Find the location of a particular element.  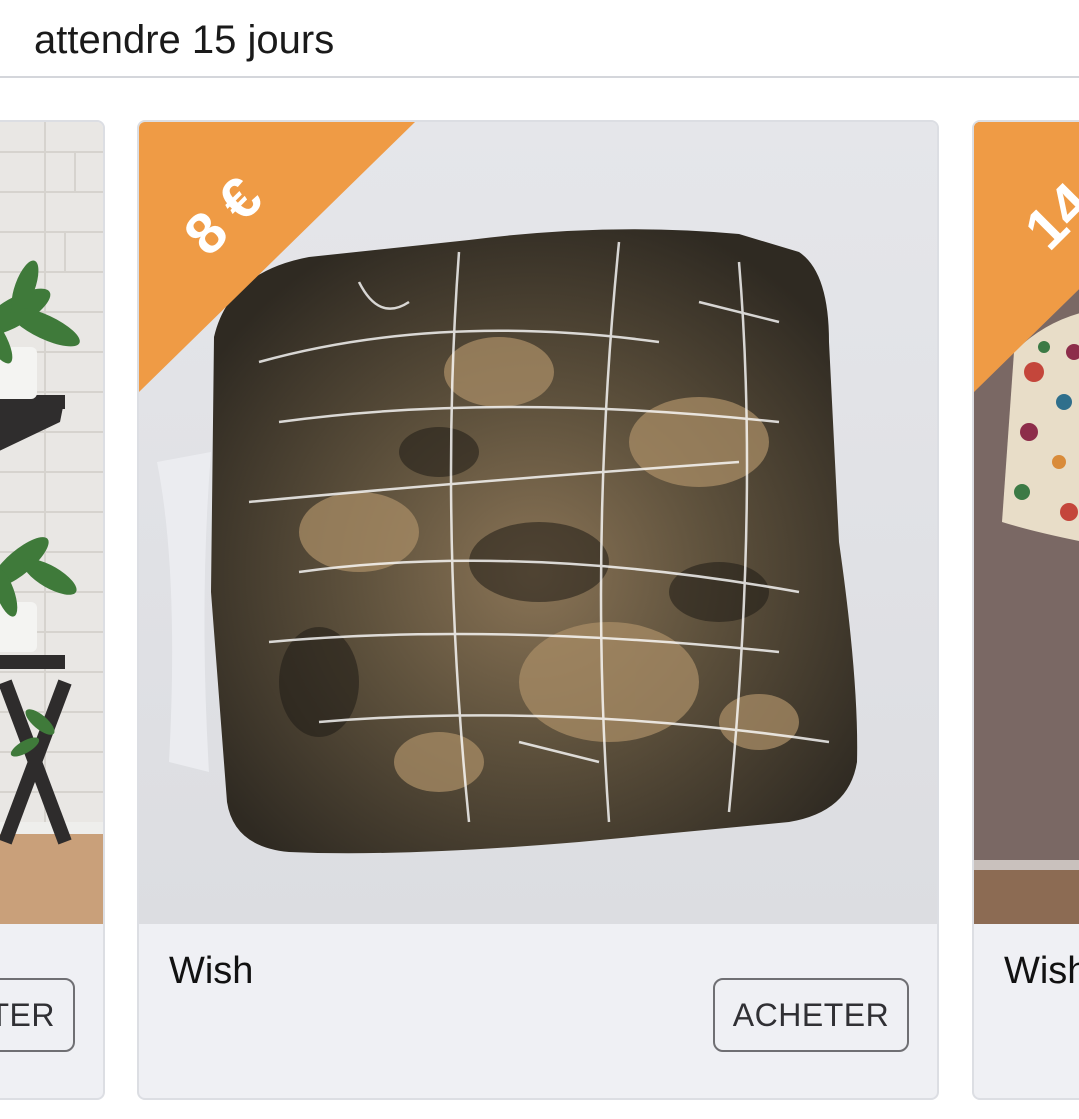

plant-shelf-photo is located at coordinates (51, 523).